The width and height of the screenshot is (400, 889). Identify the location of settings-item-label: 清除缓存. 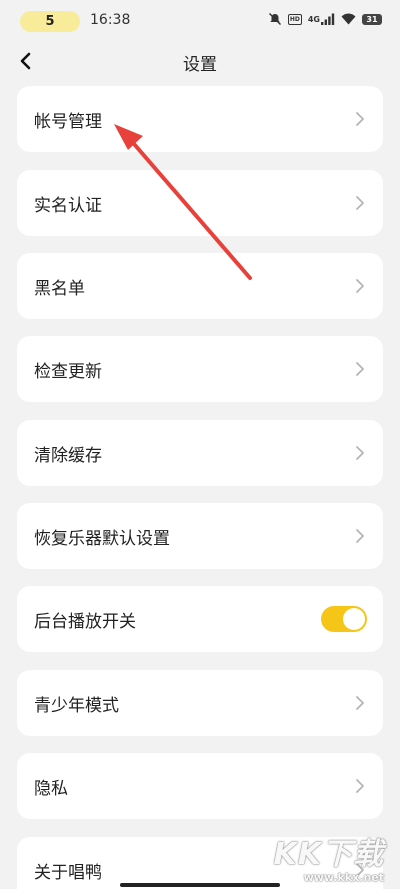
(68, 455).